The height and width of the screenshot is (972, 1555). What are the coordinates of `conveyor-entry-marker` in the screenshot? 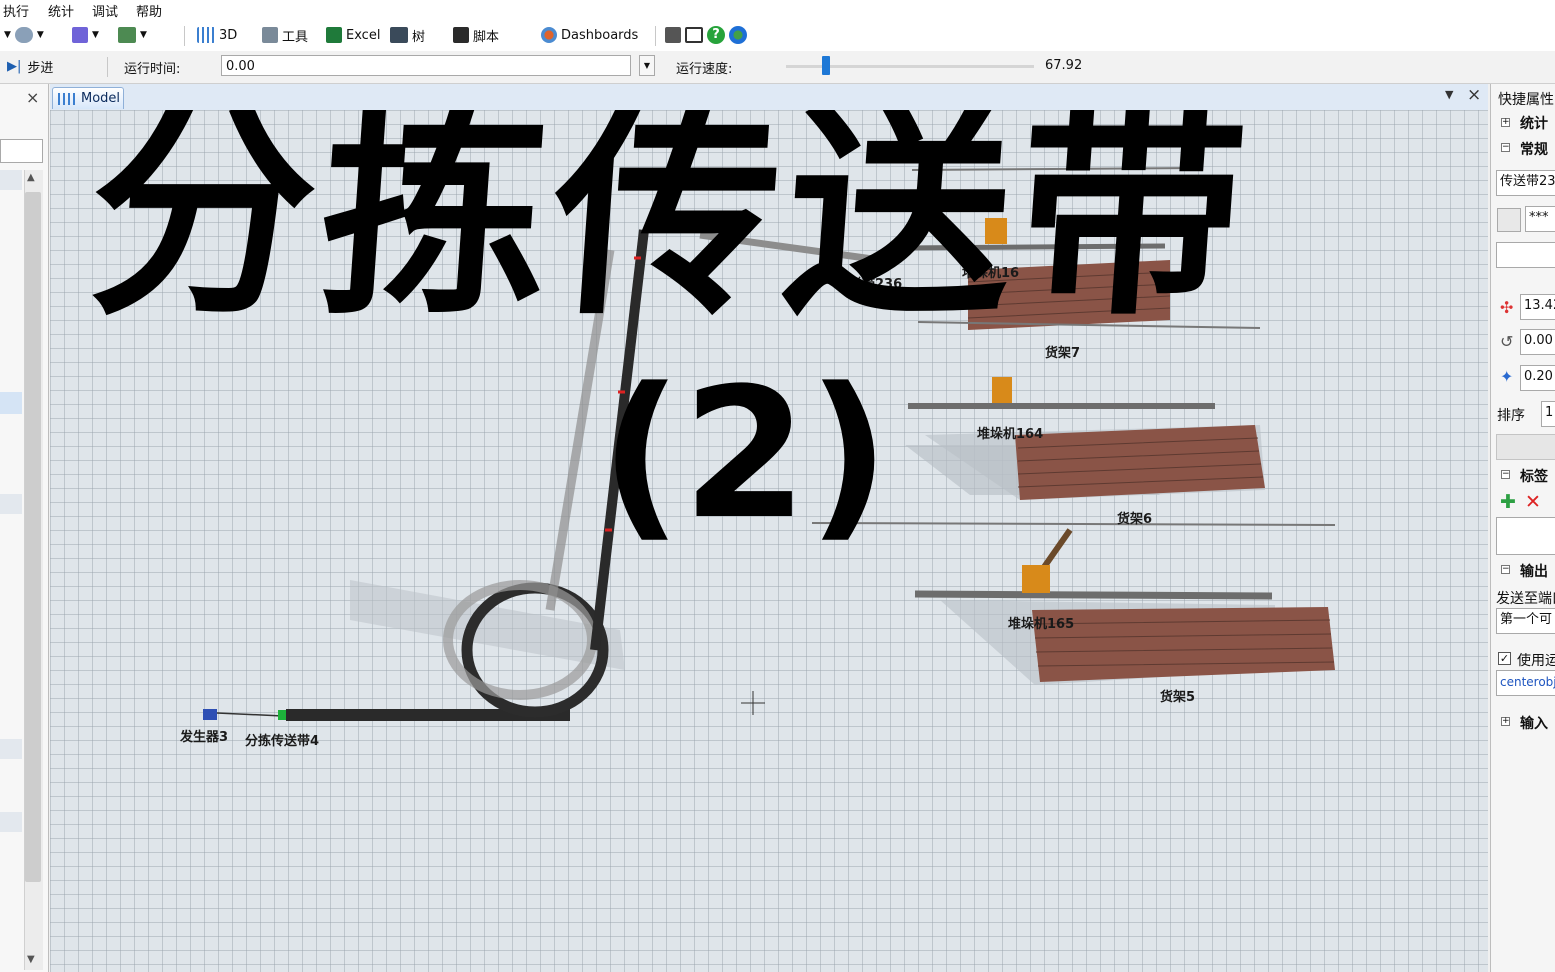 It's located at (282, 715).